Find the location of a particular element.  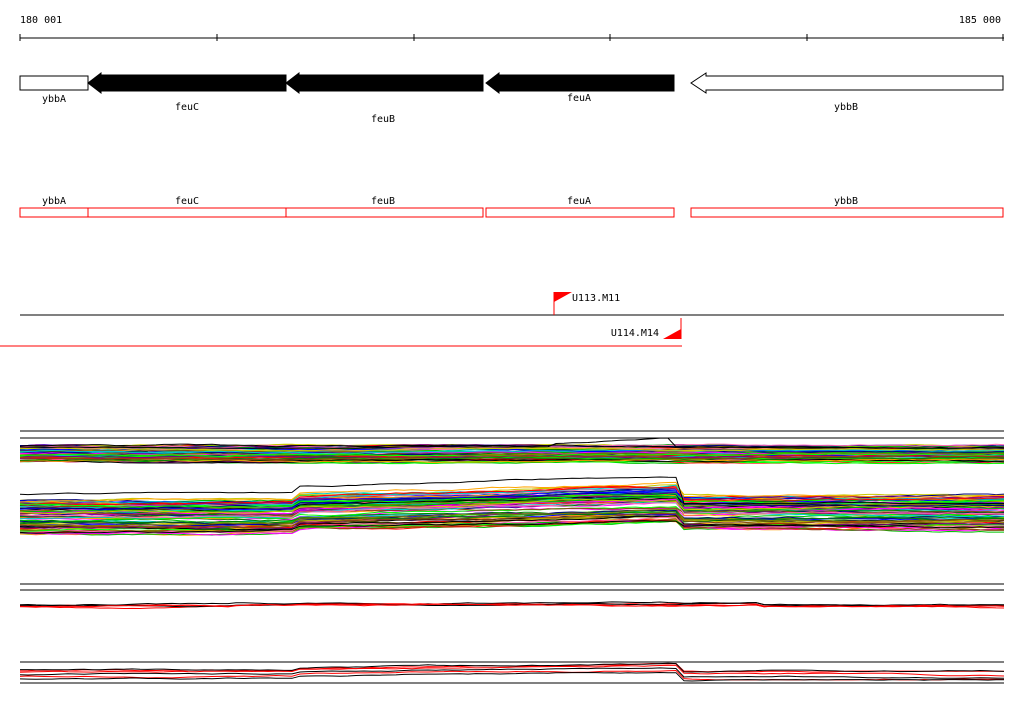

gene-arrow-feuB is located at coordinates (384, 83).